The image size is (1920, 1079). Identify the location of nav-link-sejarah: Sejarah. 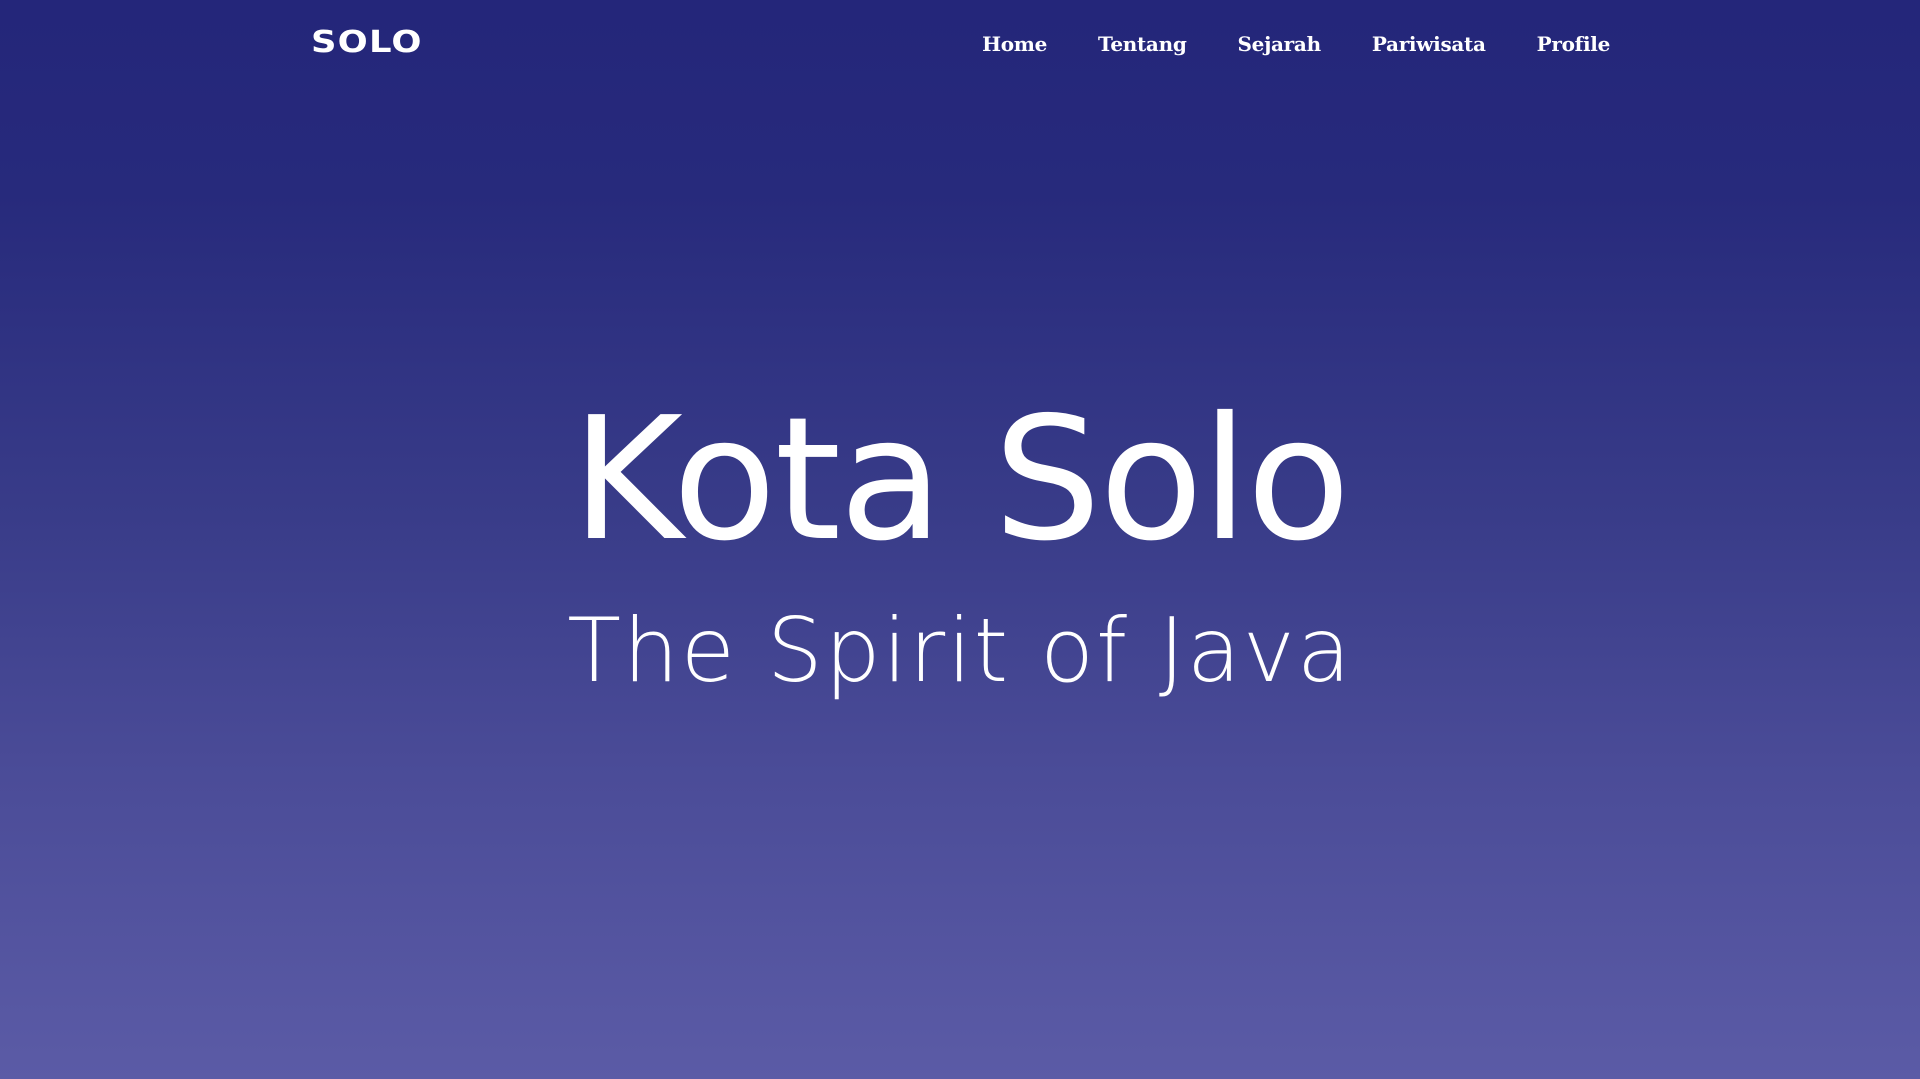
(1280, 44).